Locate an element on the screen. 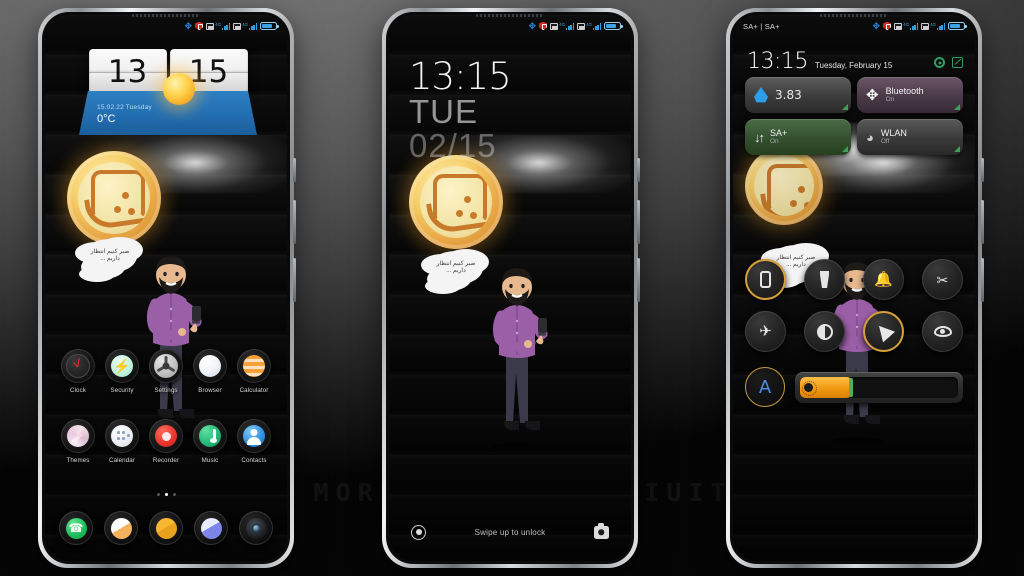  tile-mobile-data: 3.83 is located at coordinates (798, 95).